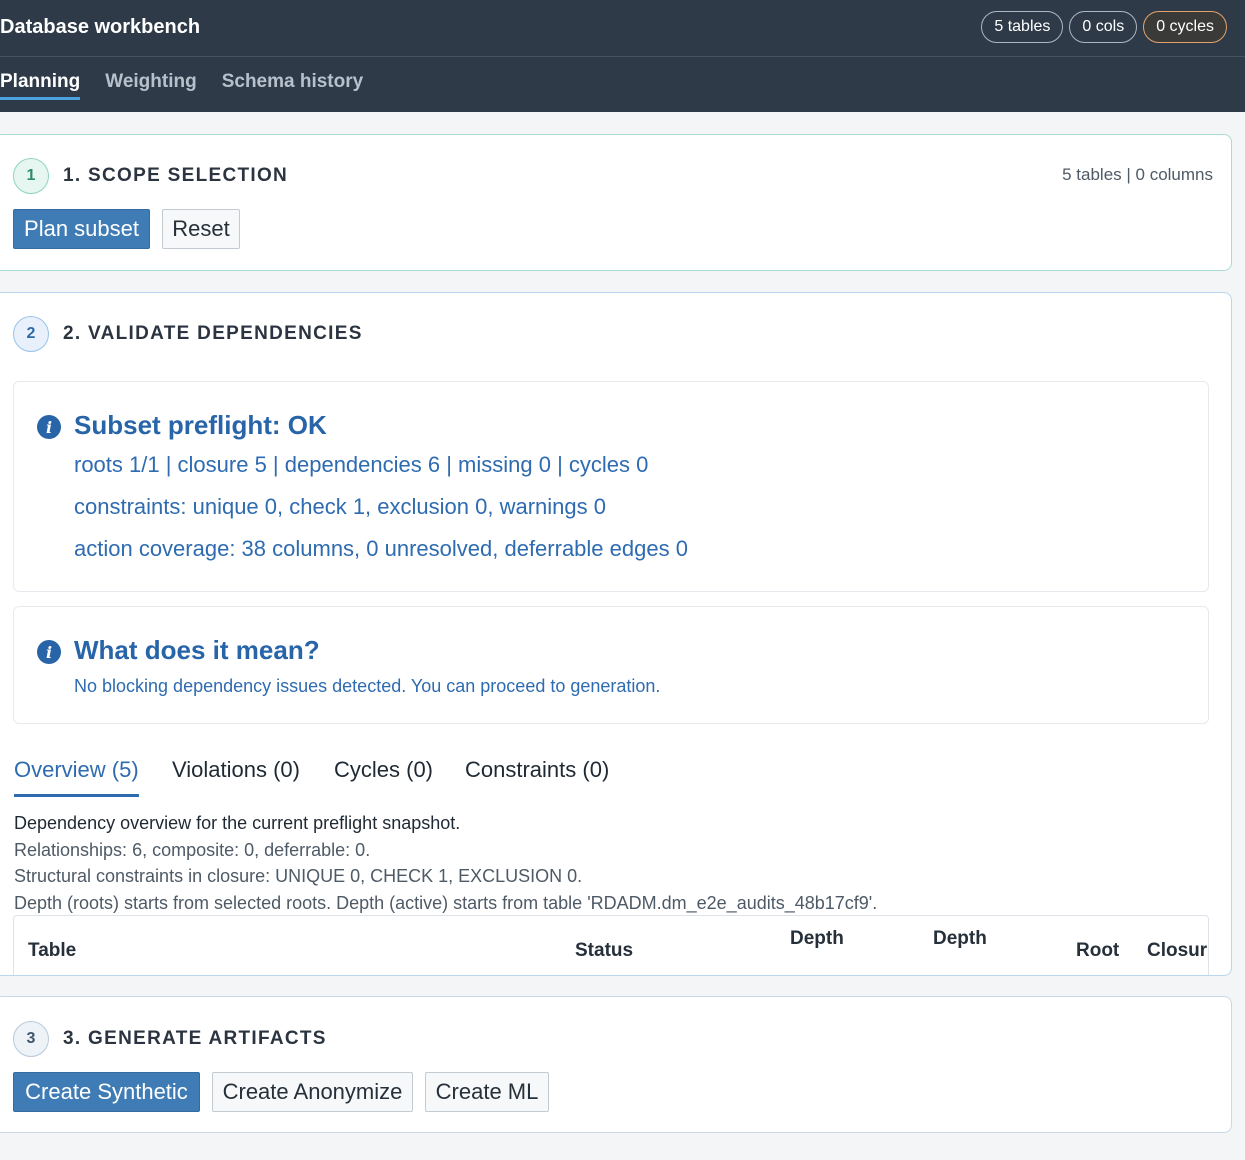  I want to click on step-badge-3: 3, so click(31, 1039).